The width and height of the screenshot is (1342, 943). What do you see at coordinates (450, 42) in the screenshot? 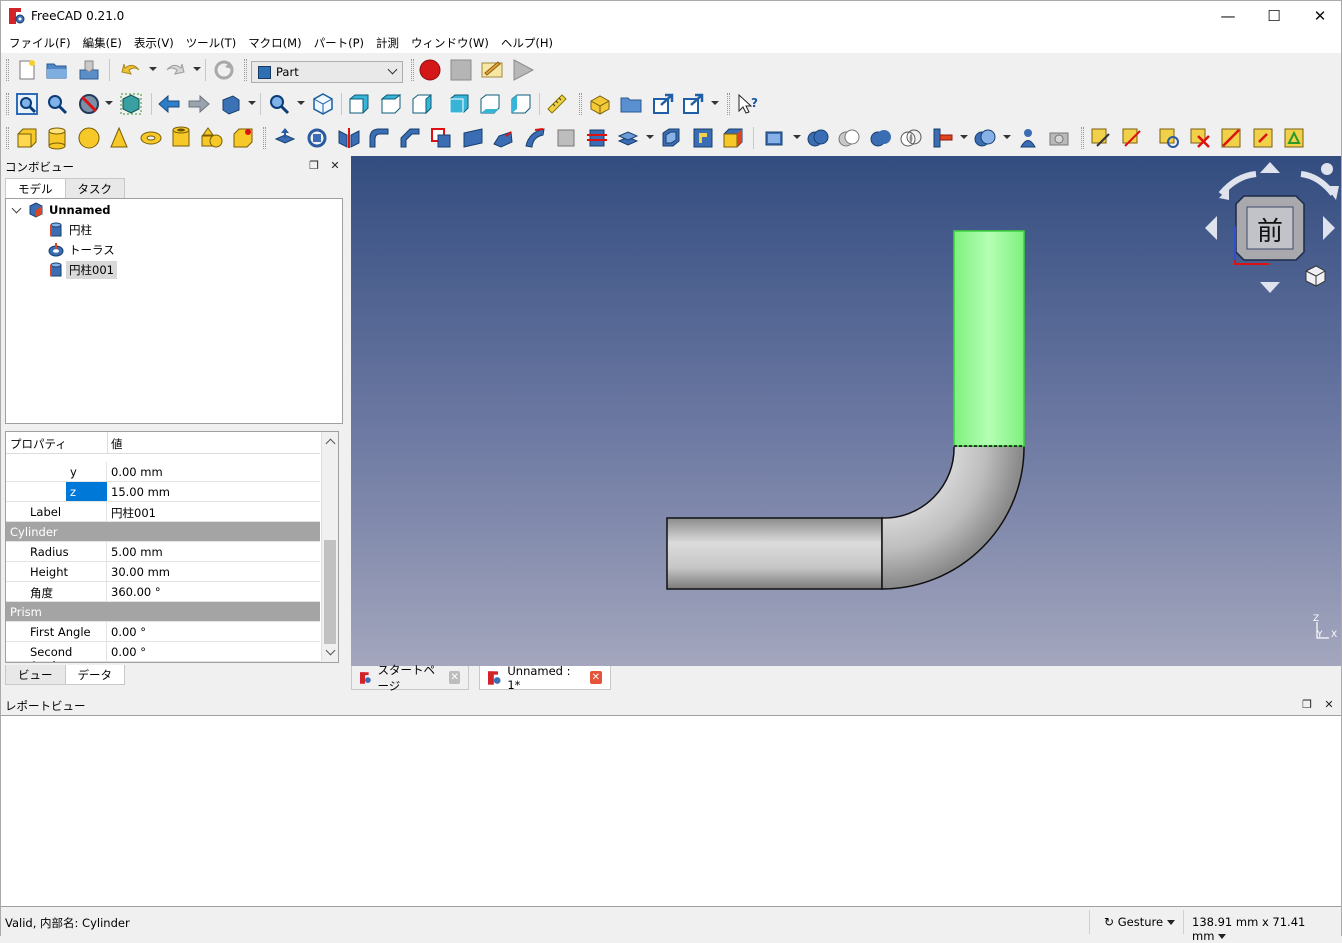
I see `menu-window: ウィンドウ(W)` at bounding box center [450, 42].